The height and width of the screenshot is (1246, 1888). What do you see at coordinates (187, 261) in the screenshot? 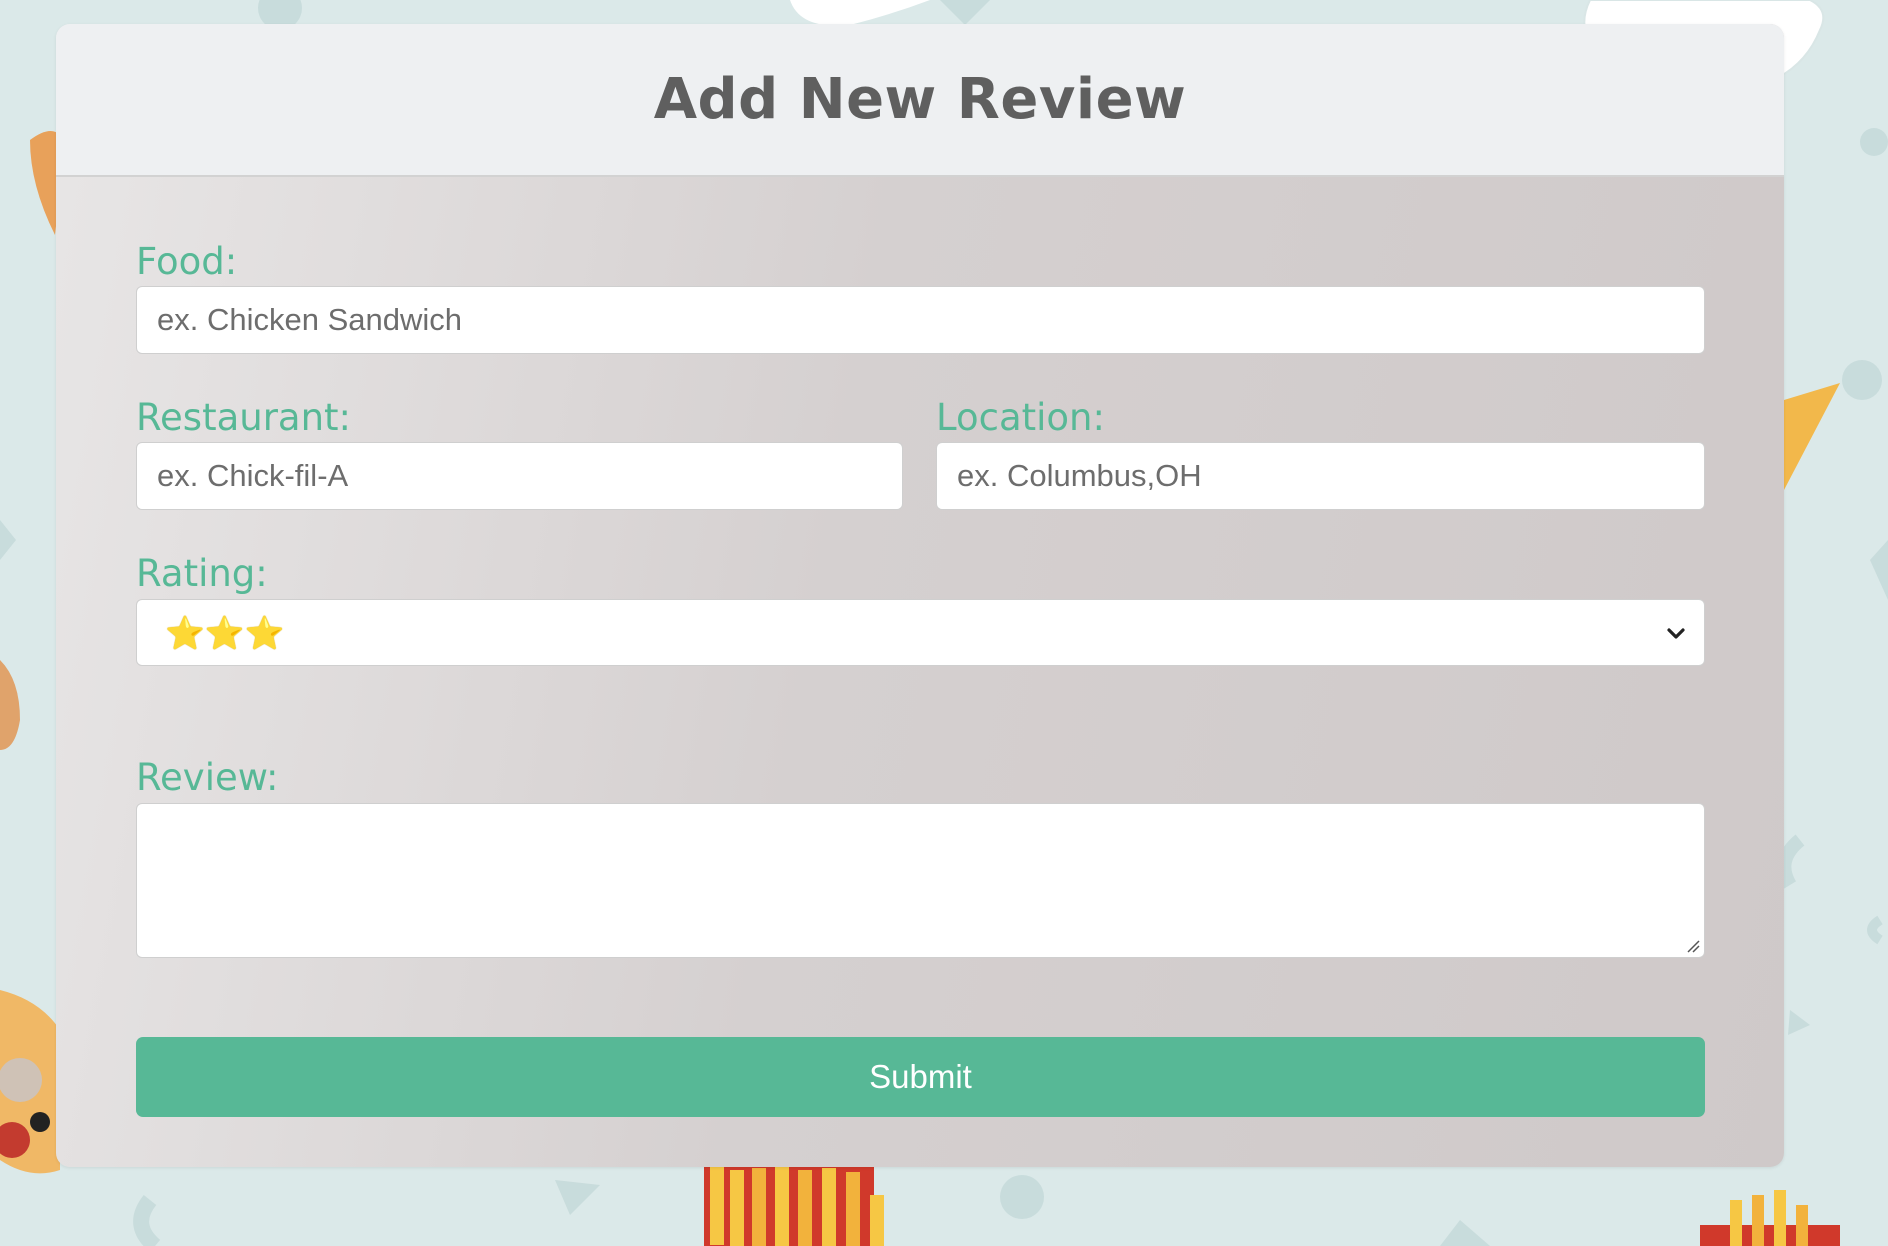
I see `food-label: Food:` at bounding box center [187, 261].